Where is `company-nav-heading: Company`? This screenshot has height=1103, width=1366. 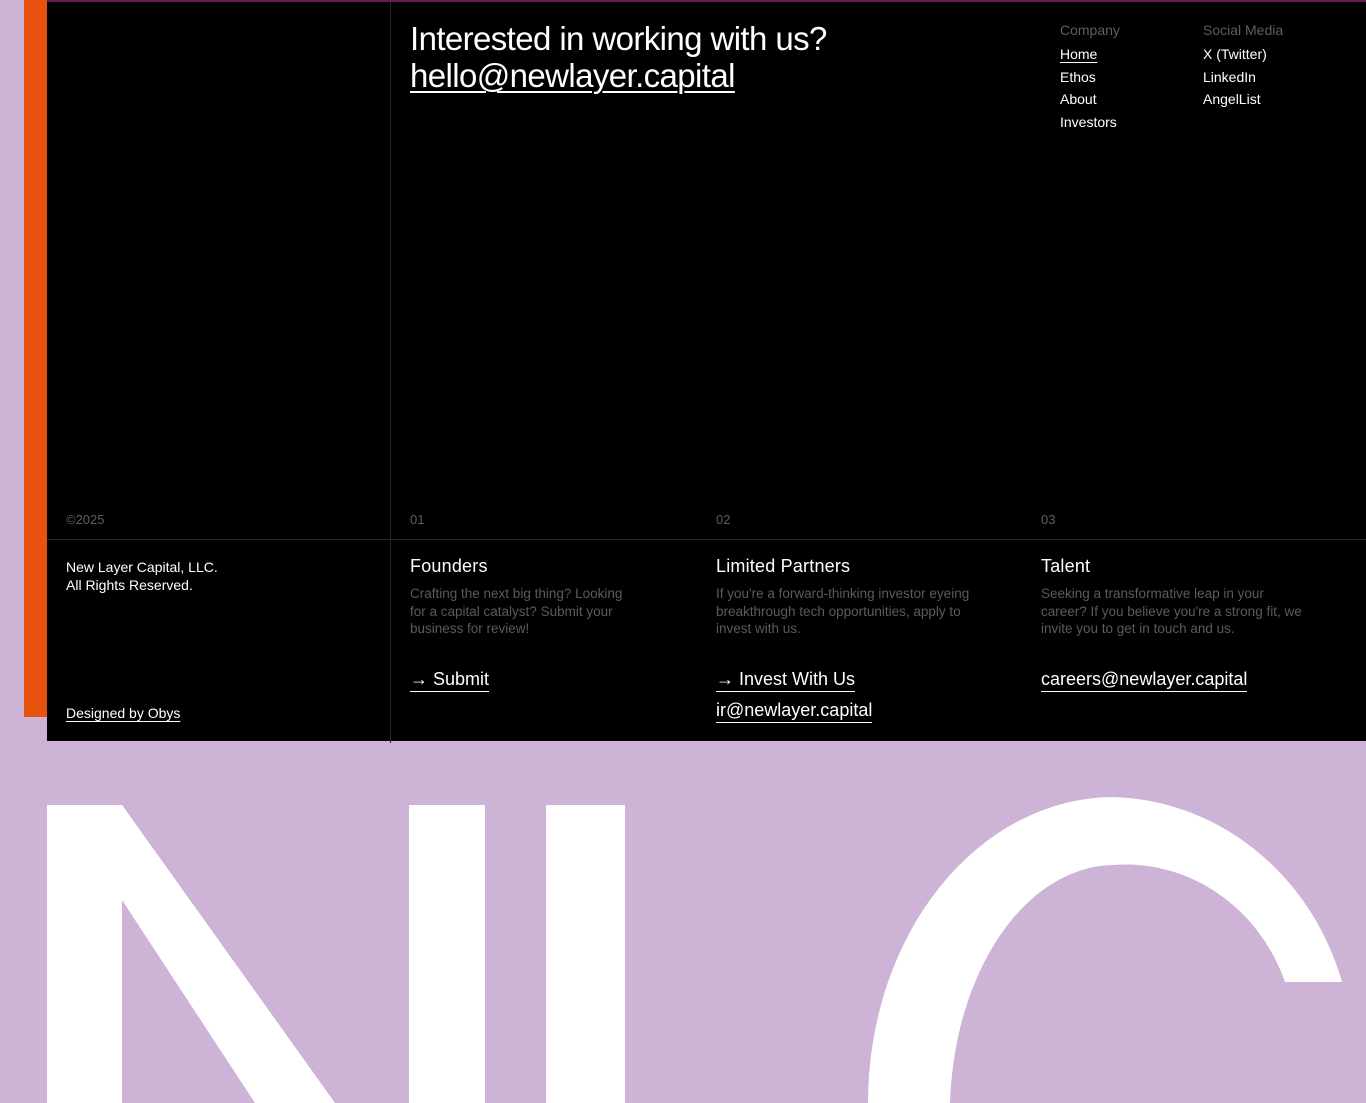 company-nav-heading: Company is located at coordinates (1090, 30).